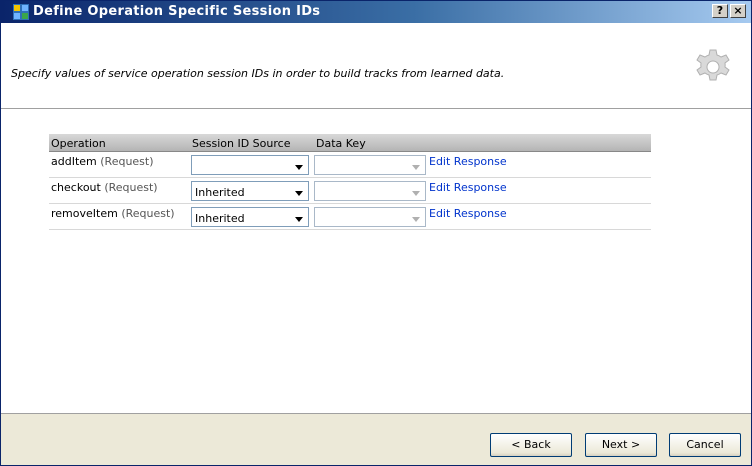 Image resolution: width=752 pixels, height=466 pixels. Describe the element at coordinates (621, 445) in the screenshot. I see `next-button: Next >` at that location.